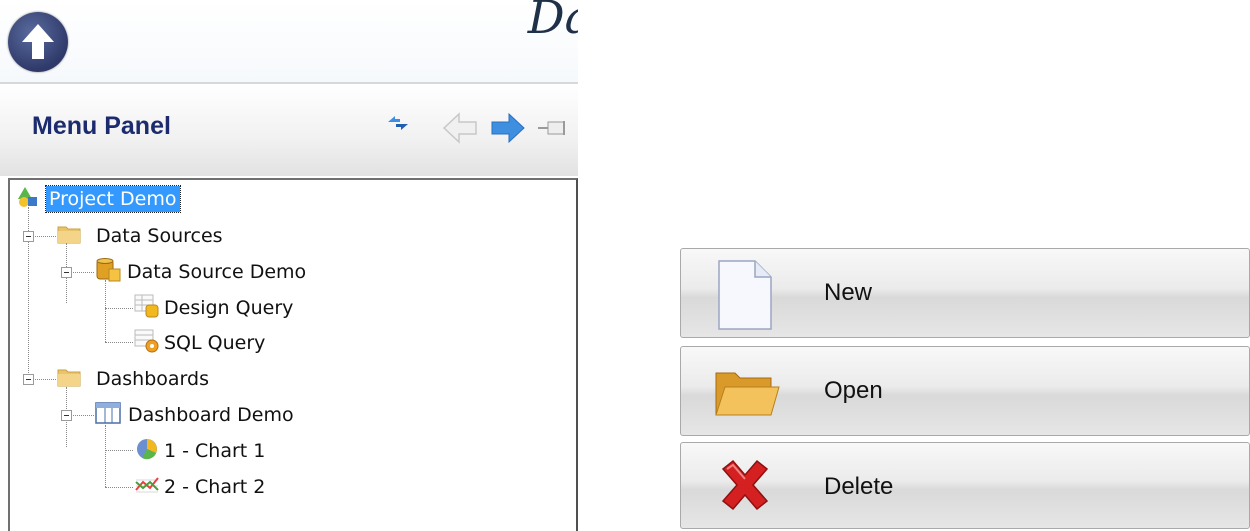 This screenshot has height=531, width=1250. What do you see at coordinates (965, 293) in the screenshot?
I see `new-button: New` at bounding box center [965, 293].